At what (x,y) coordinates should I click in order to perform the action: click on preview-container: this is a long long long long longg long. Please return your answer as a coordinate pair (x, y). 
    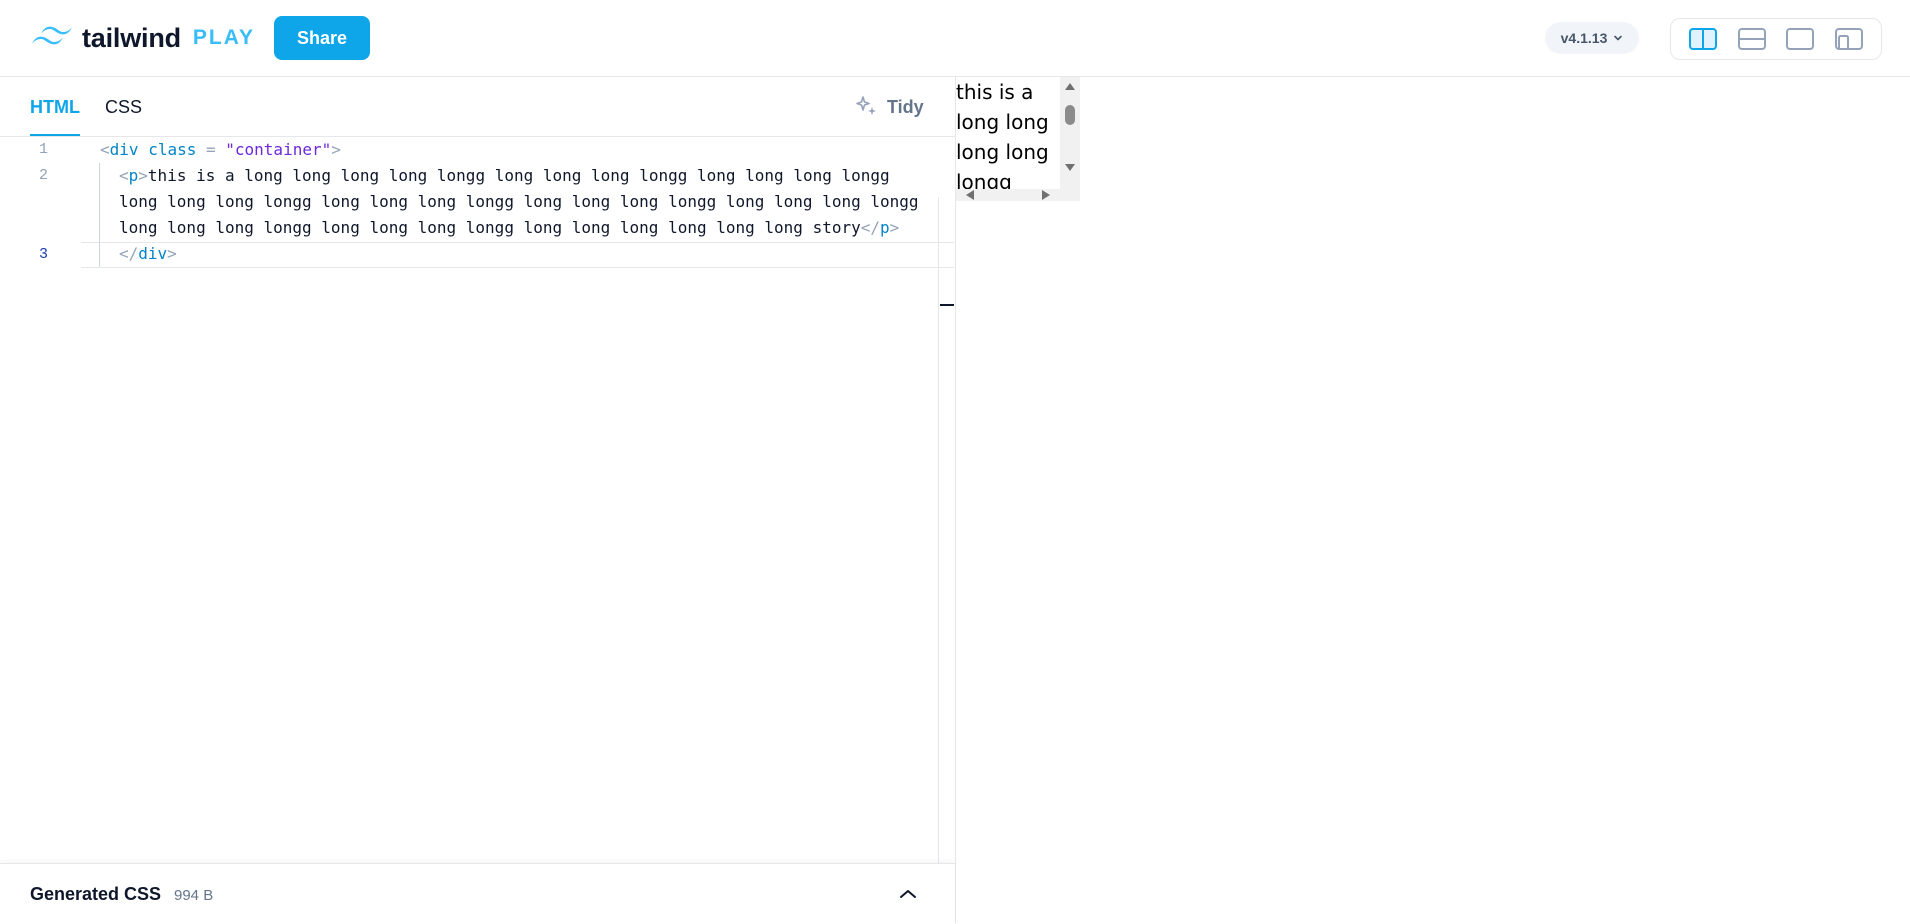
    Looking at the image, I should click on (1018, 139).